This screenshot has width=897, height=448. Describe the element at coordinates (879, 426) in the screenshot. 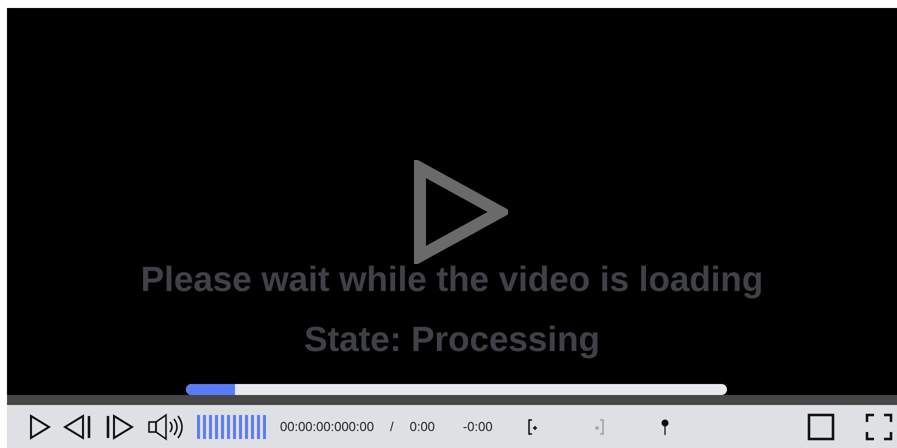

I see `fullscreen-icon` at that location.